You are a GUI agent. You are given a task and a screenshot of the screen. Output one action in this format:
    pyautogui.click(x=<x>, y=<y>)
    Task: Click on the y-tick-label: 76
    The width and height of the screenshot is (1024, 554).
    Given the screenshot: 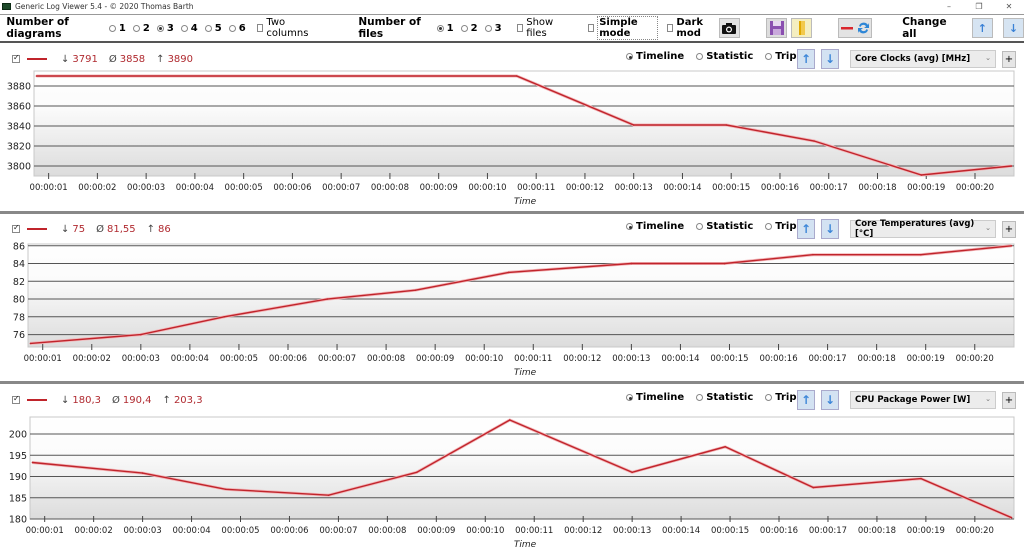 What is the action you would take?
    pyautogui.click(x=19, y=335)
    